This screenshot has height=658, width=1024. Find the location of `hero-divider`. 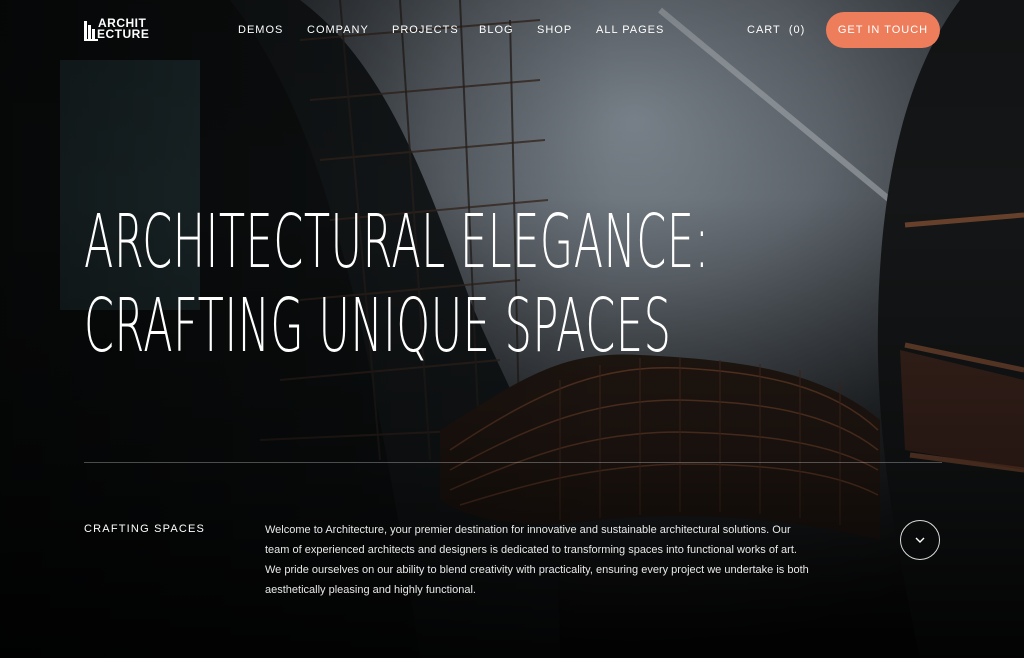

hero-divider is located at coordinates (513, 462).